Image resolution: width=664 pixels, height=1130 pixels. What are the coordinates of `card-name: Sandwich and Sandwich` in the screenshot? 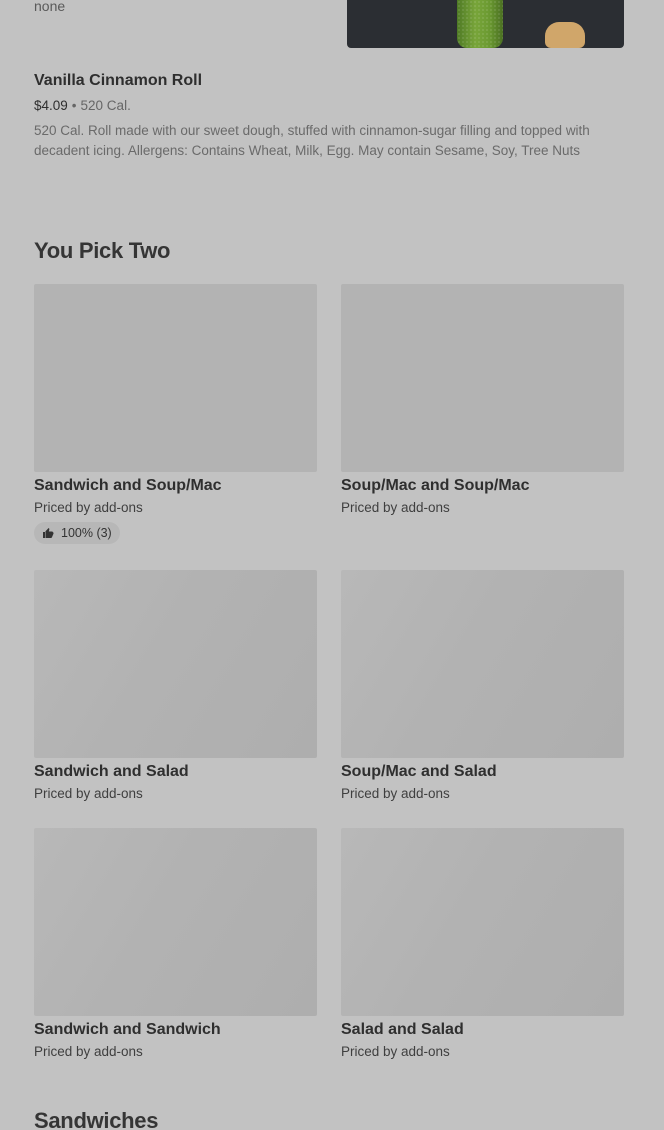 It's located at (127, 1029).